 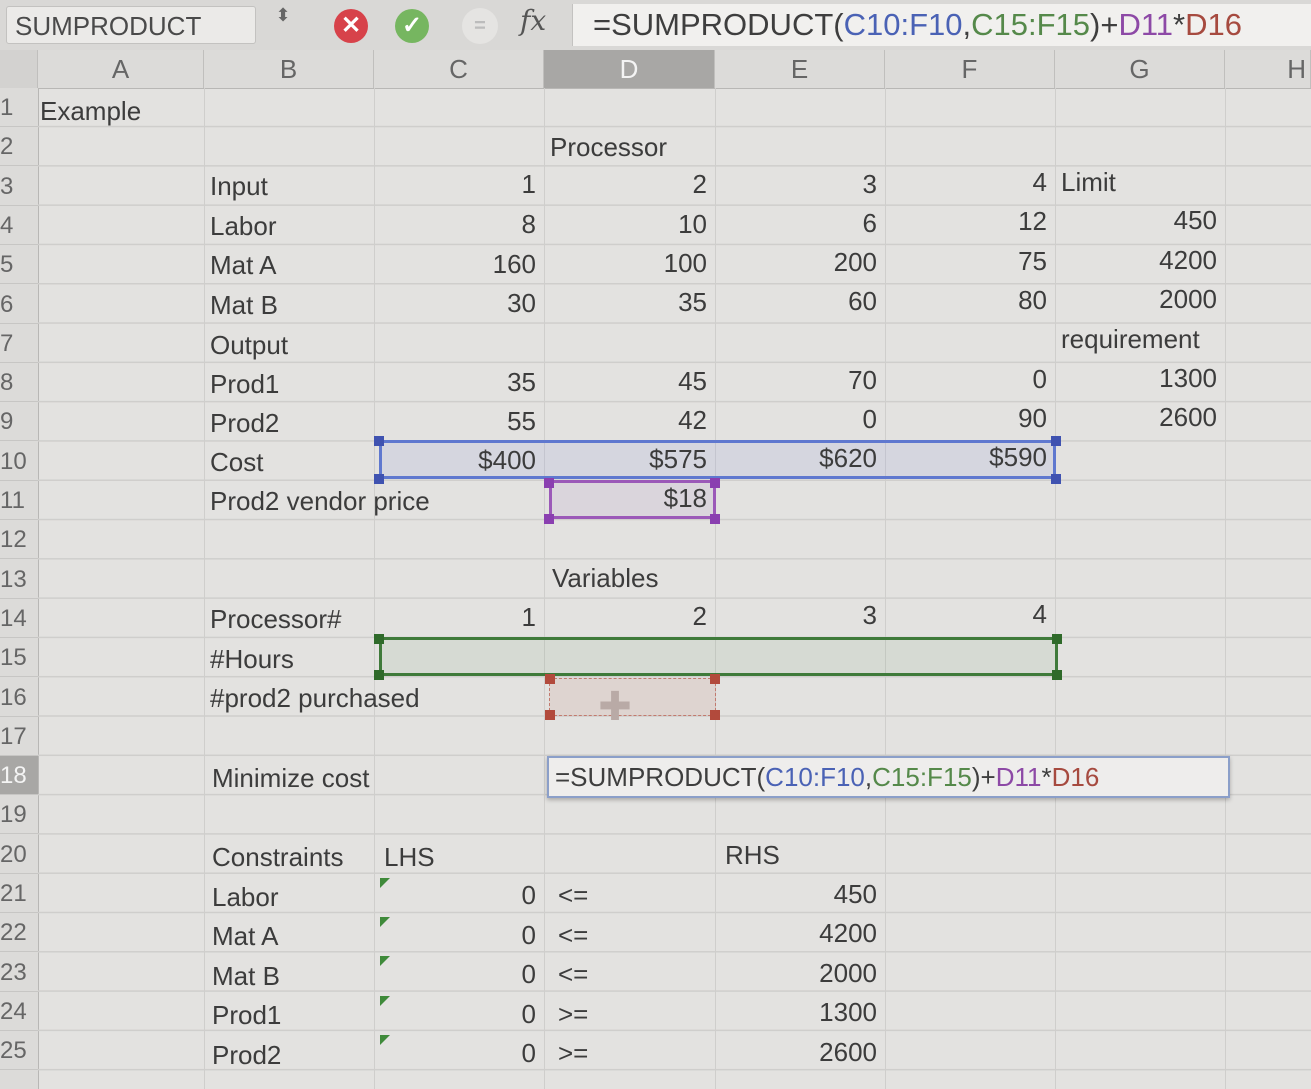 I want to click on column-header-b: B, so click(x=289, y=69).